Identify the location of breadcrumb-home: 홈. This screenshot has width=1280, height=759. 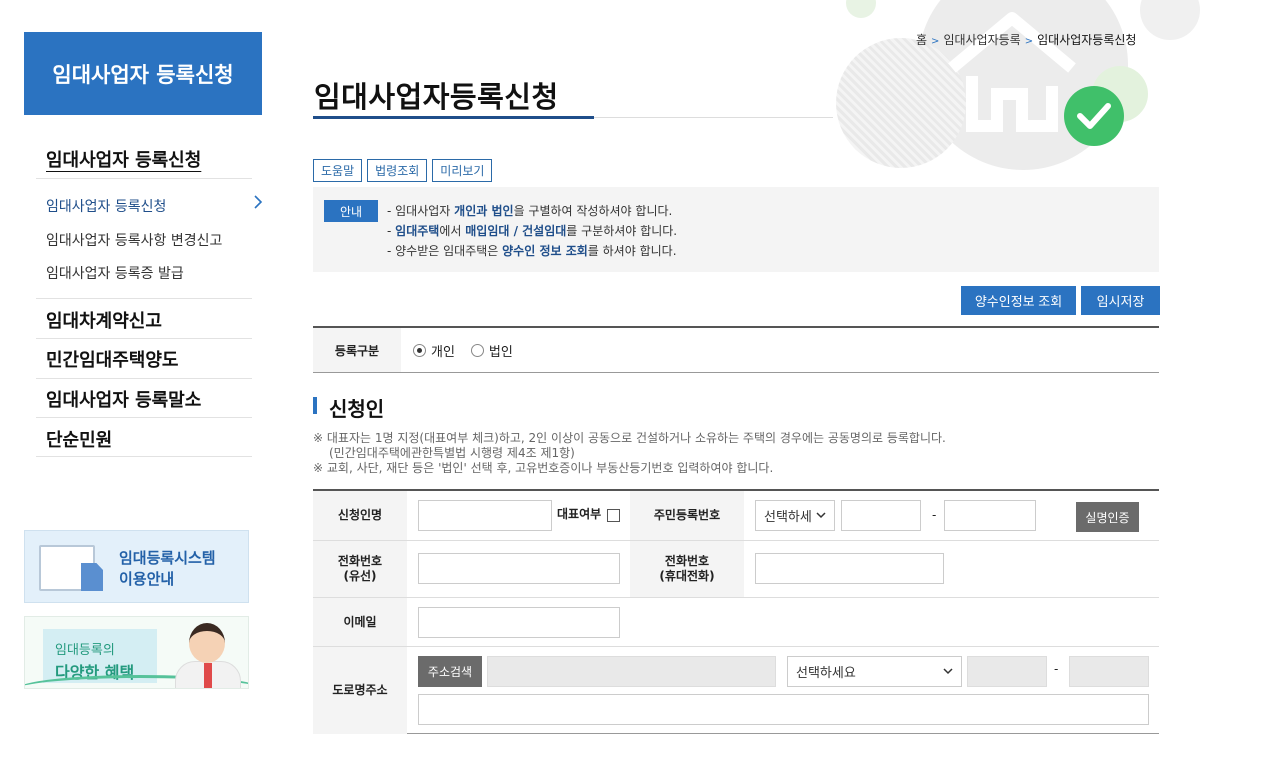
(921, 40).